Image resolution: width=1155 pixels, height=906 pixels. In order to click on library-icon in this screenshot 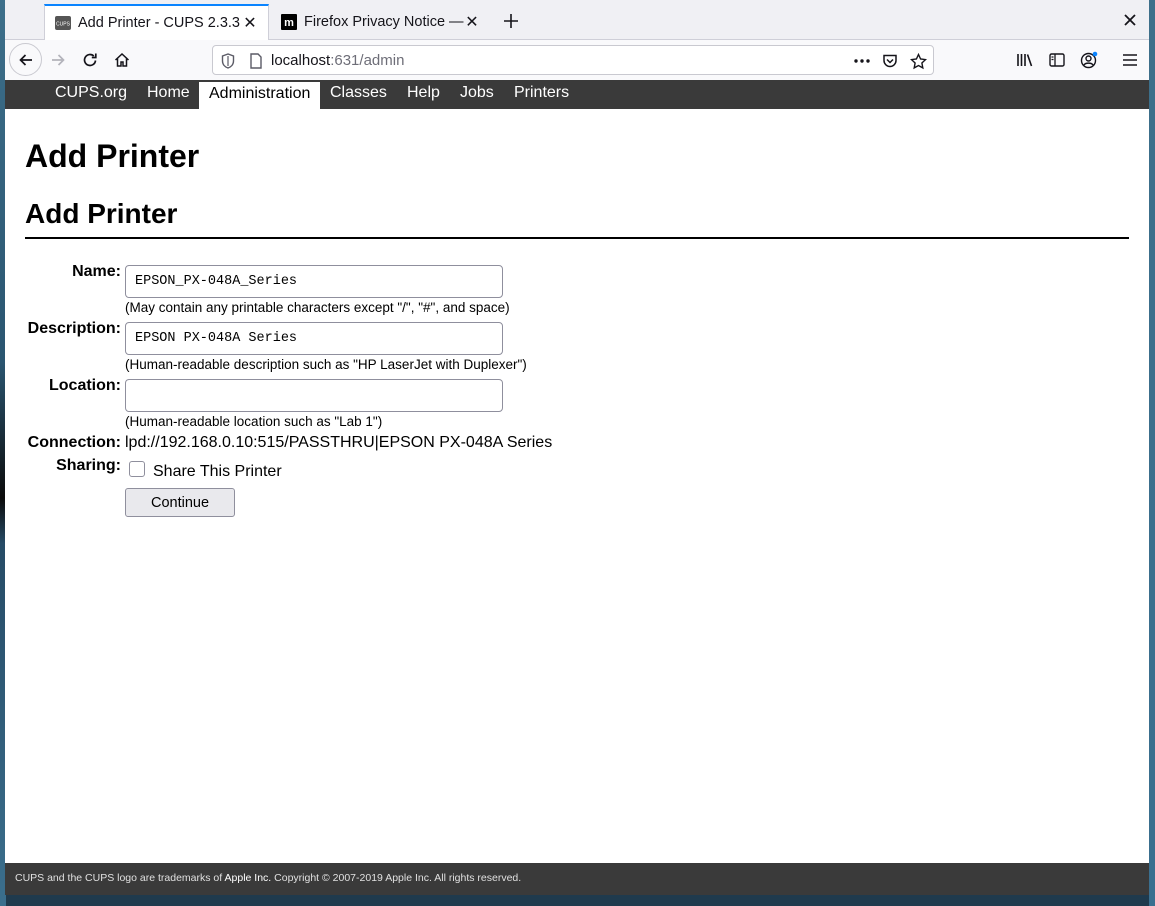, I will do `click(1025, 60)`.